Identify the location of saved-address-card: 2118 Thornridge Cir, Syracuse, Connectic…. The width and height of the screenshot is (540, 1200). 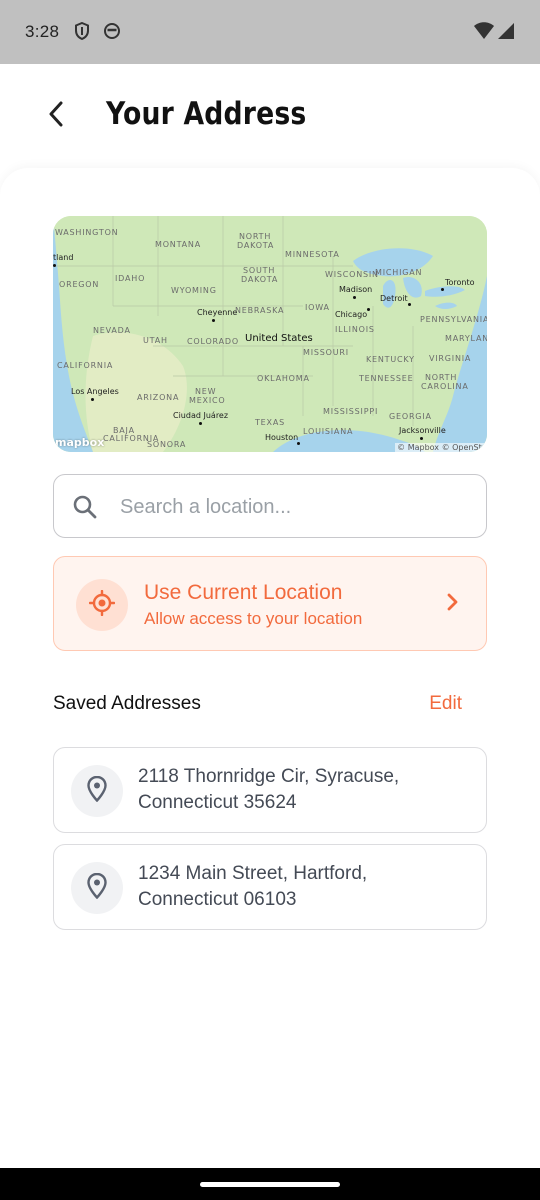
(270, 790).